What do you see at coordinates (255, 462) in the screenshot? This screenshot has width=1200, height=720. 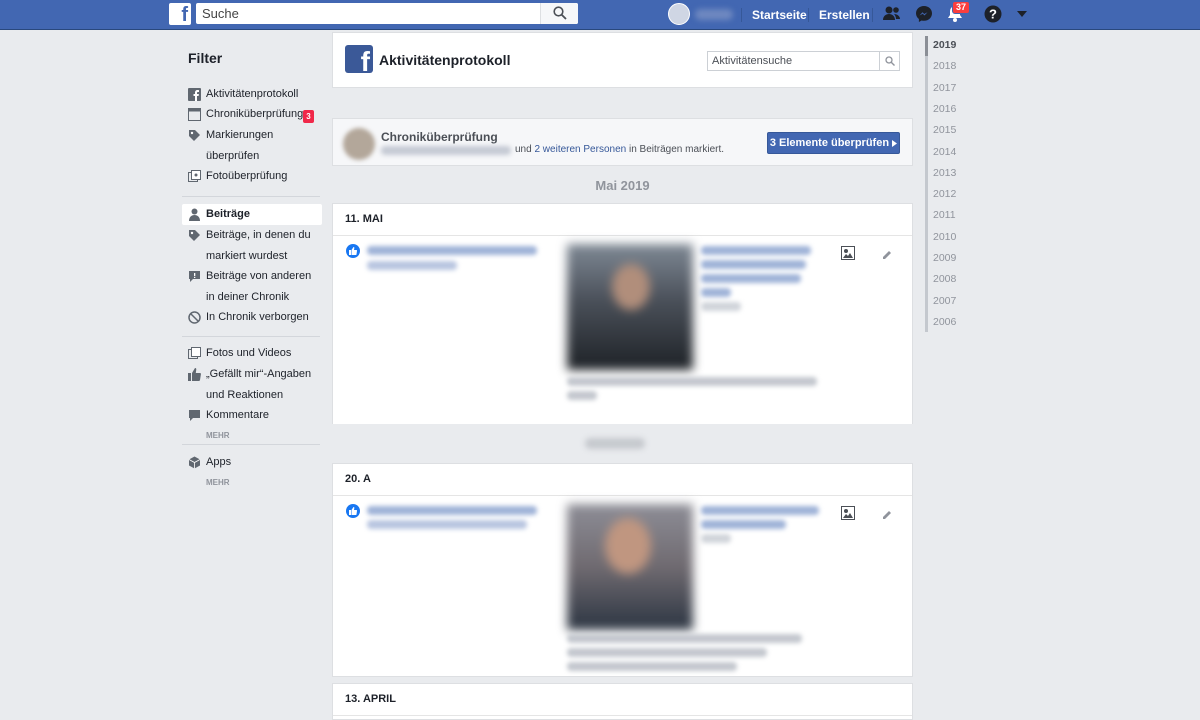 I see `sidebar-item-apps: Apps` at bounding box center [255, 462].